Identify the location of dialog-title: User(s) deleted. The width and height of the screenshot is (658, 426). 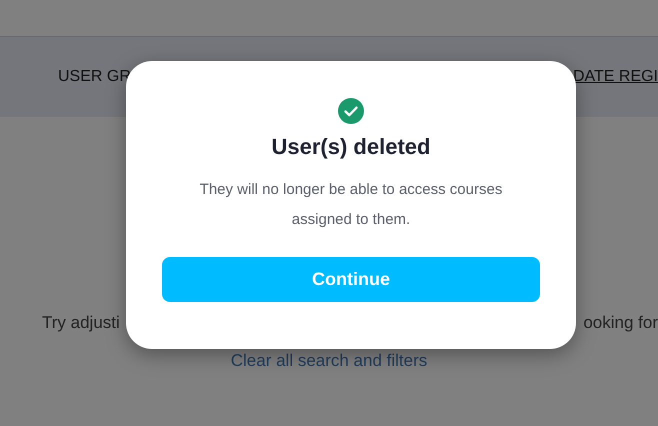
(351, 147).